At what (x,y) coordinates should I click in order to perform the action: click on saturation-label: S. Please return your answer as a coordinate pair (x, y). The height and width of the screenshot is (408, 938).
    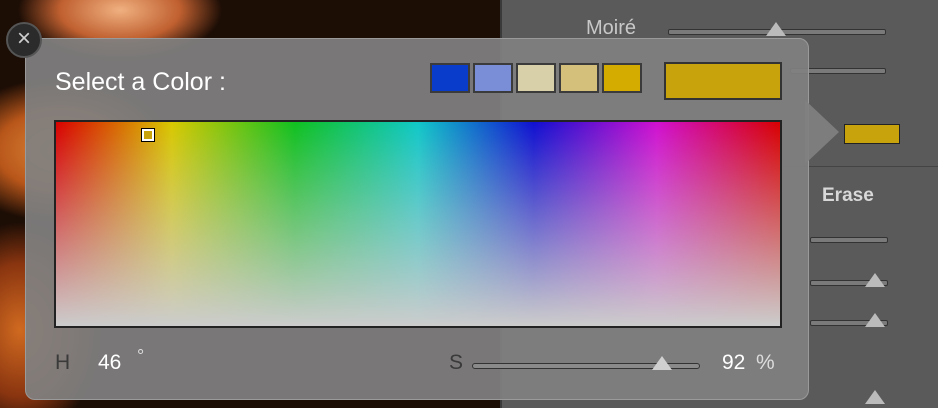
    Looking at the image, I should click on (456, 362).